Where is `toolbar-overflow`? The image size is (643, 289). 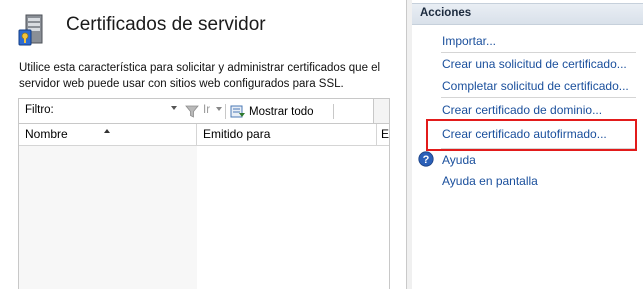 toolbar-overflow is located at coordinates (381, 111).